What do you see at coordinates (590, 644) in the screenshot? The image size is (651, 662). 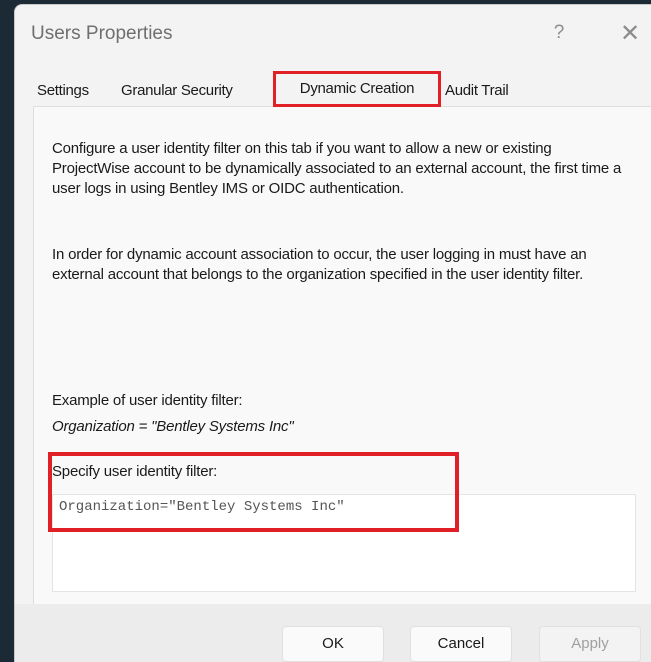 I see `apply-button: Apply` at bounding box center [590, 644].